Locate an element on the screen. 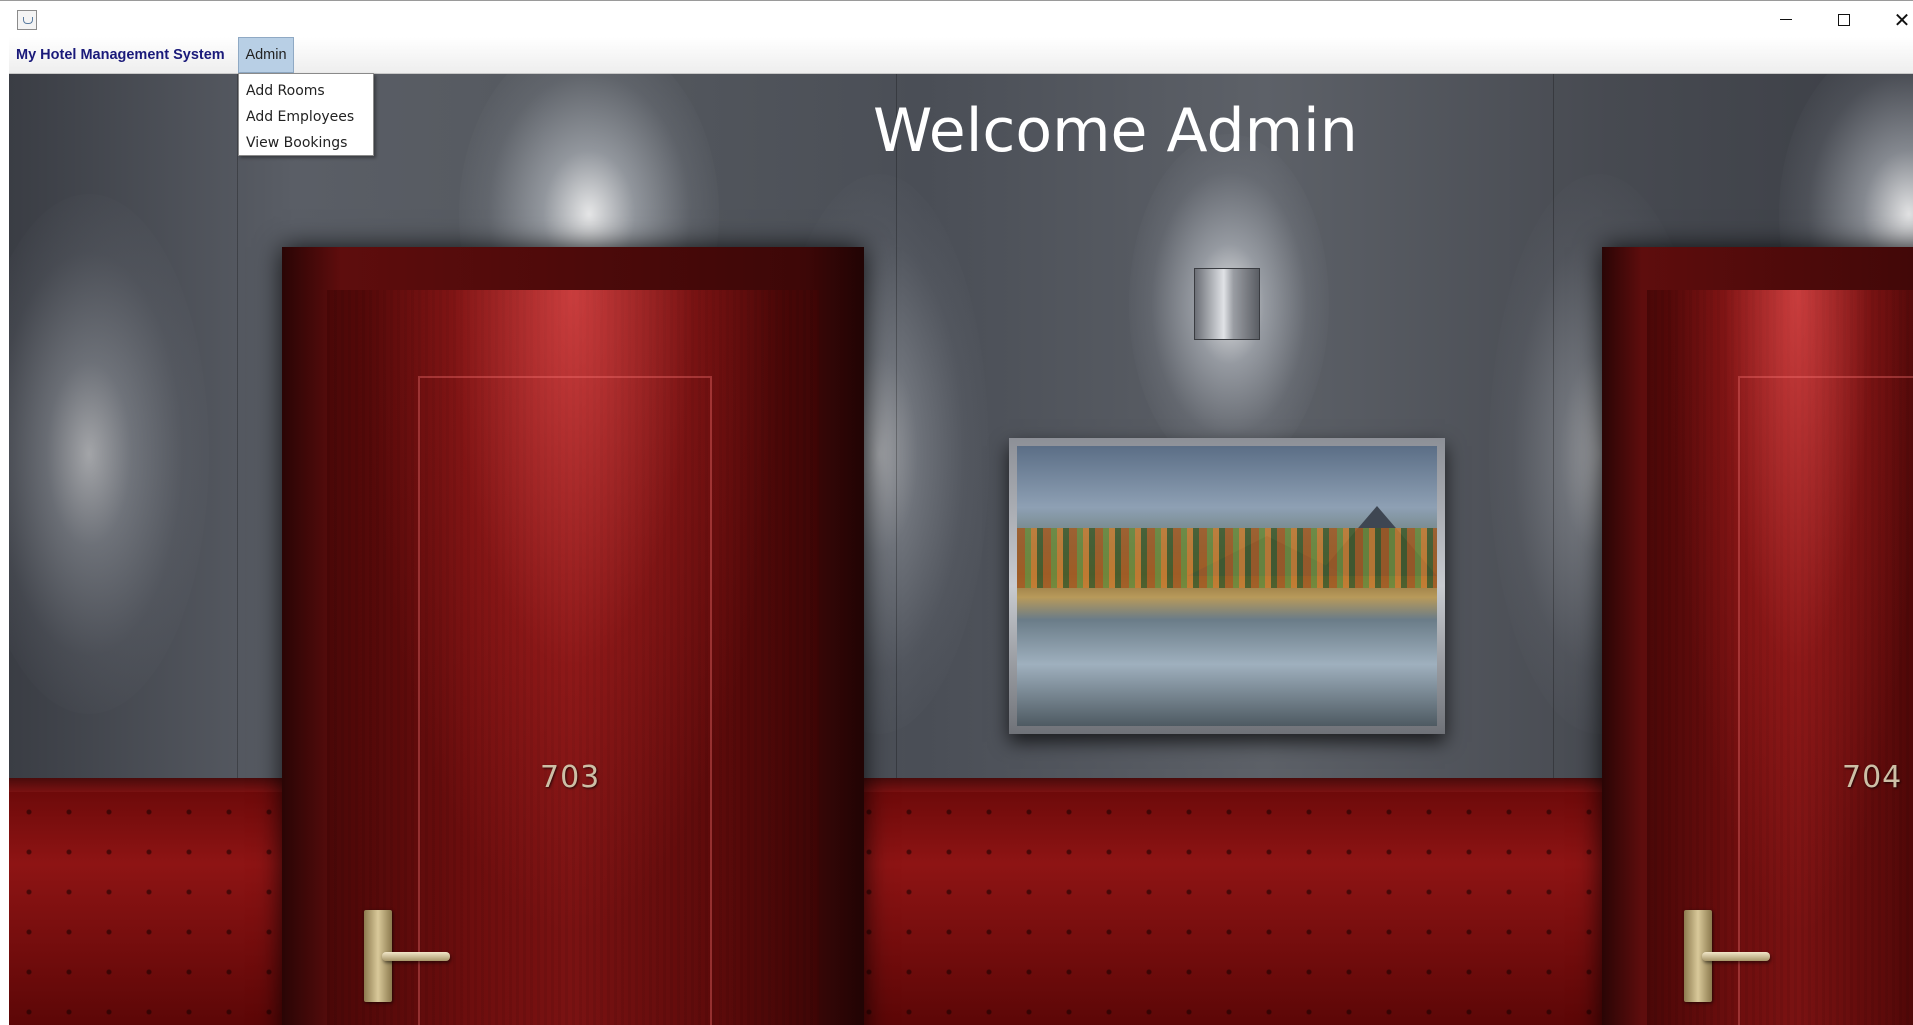 The height and width of the screenshot is (1025, 1913). wall-light is located at coordinates (109, 454).